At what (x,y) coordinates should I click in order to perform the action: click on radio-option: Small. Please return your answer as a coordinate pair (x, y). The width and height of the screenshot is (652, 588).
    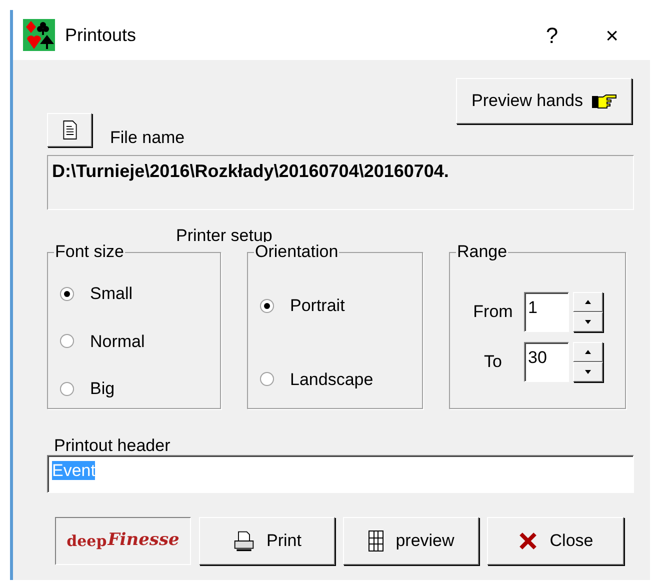
    Looking at the image, I should click on (134, 293).